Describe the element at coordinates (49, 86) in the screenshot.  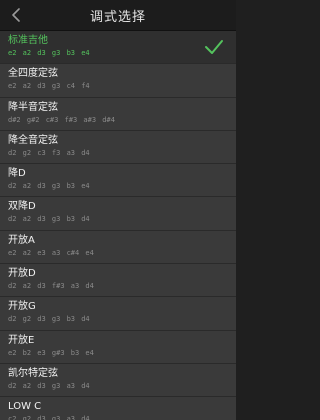
I see `tuning-notes: e2 a2 d3 g3 c4 f4` at that location.